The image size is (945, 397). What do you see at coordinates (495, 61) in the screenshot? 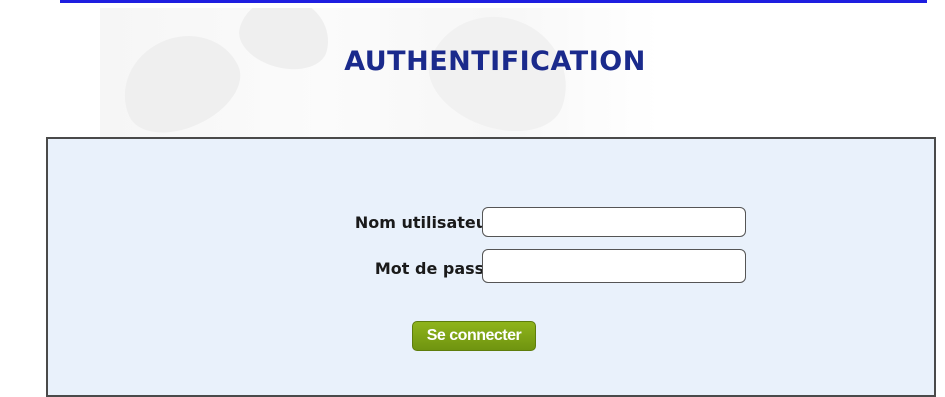
I see `page-title: AUTHENTIFICATION` at bounding box center [495, 61].